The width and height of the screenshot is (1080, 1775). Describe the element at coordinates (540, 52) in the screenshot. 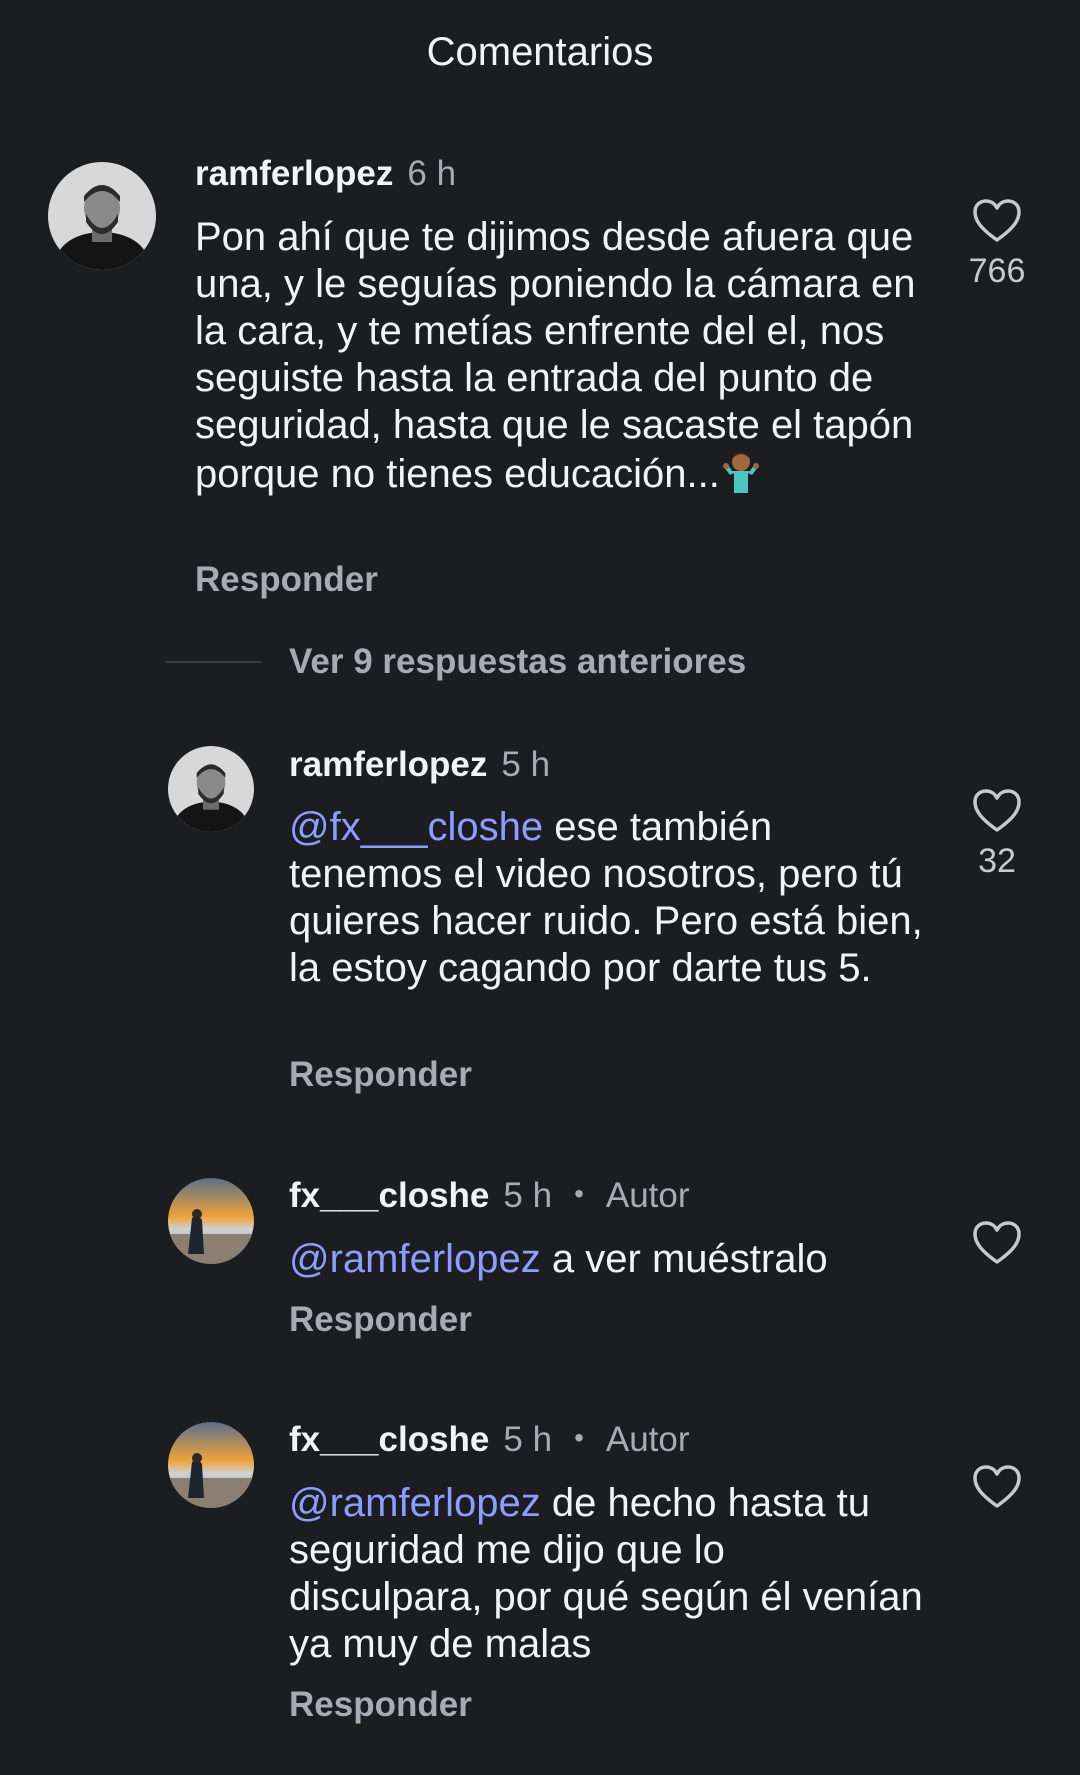

I see `page-title: Comentarios` at that location.